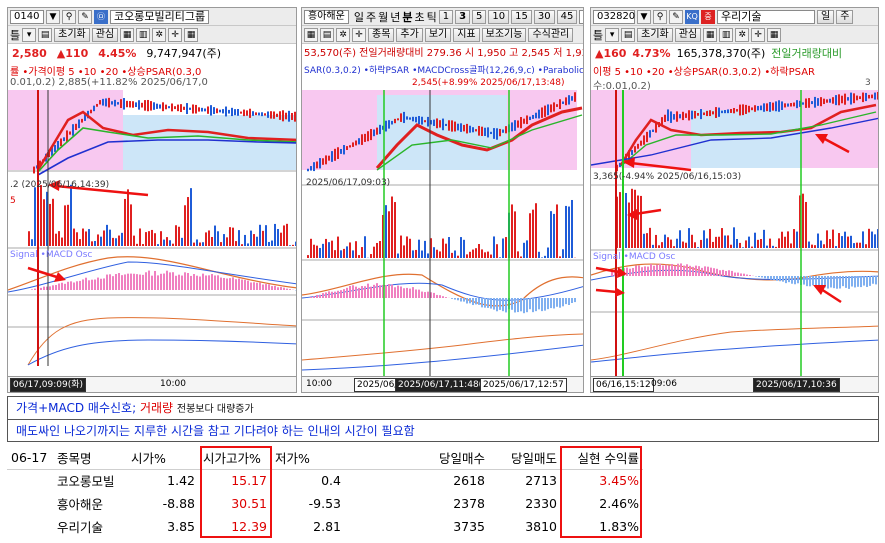 This screenshot has height=543, width=885. I want to click on period-5: 5, so click(479, 16).